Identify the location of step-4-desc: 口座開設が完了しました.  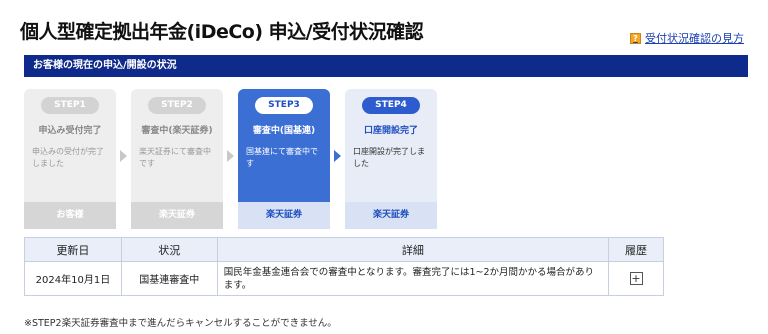
(389, 157).